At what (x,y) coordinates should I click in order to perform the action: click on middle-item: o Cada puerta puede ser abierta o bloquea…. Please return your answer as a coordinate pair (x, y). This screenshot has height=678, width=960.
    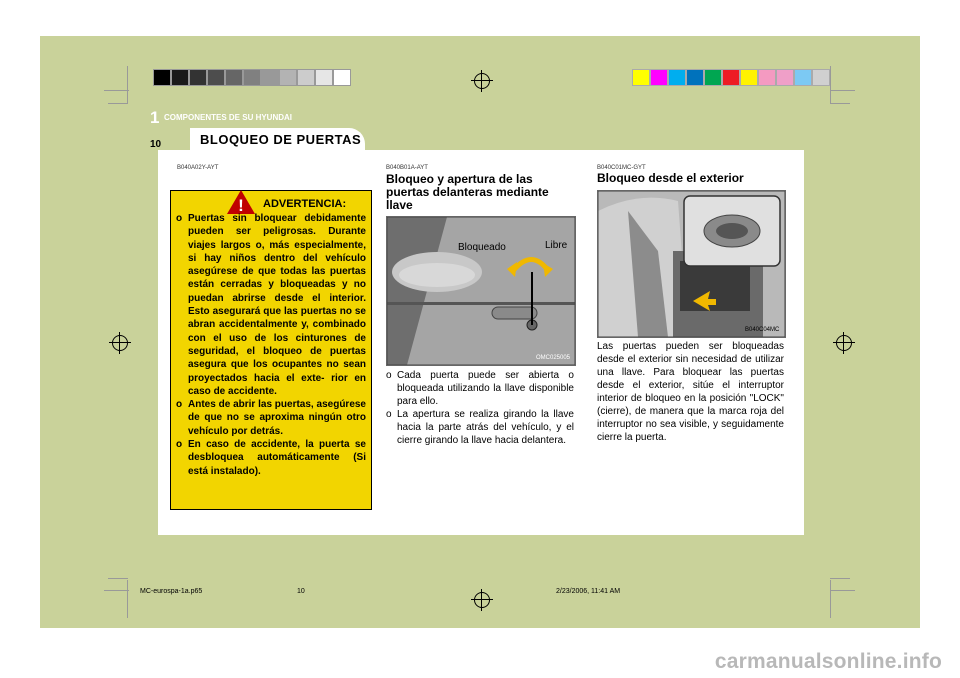
    Looking at the image, I should click on (480, 388).